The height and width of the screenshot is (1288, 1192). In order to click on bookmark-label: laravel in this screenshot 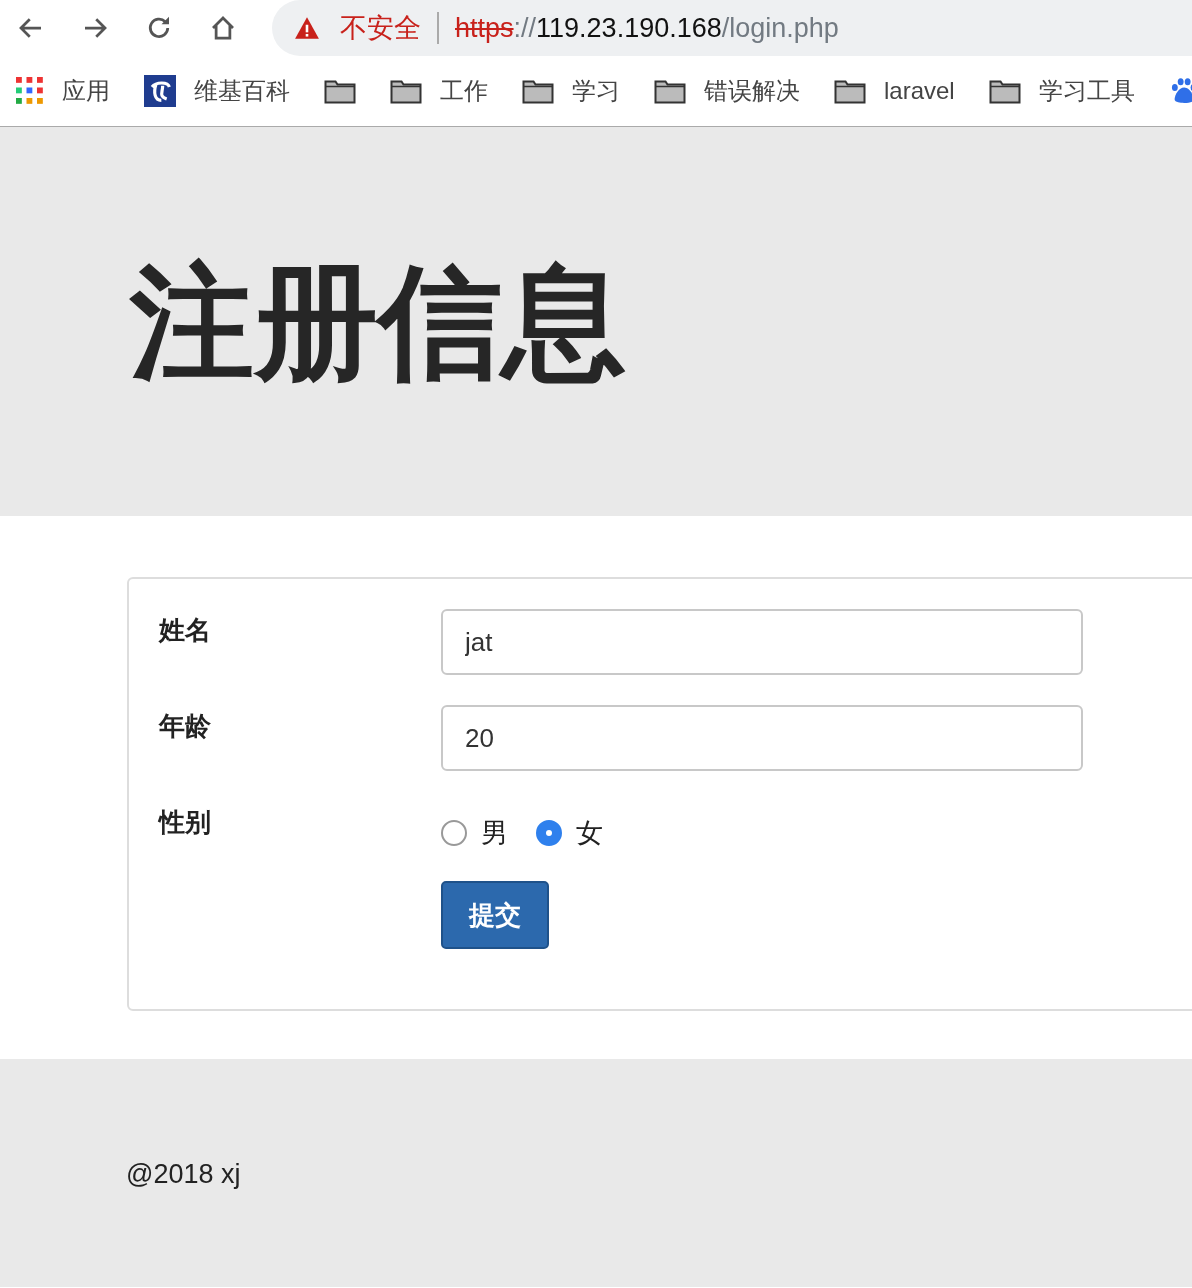, I will do `click(919, 91)`.